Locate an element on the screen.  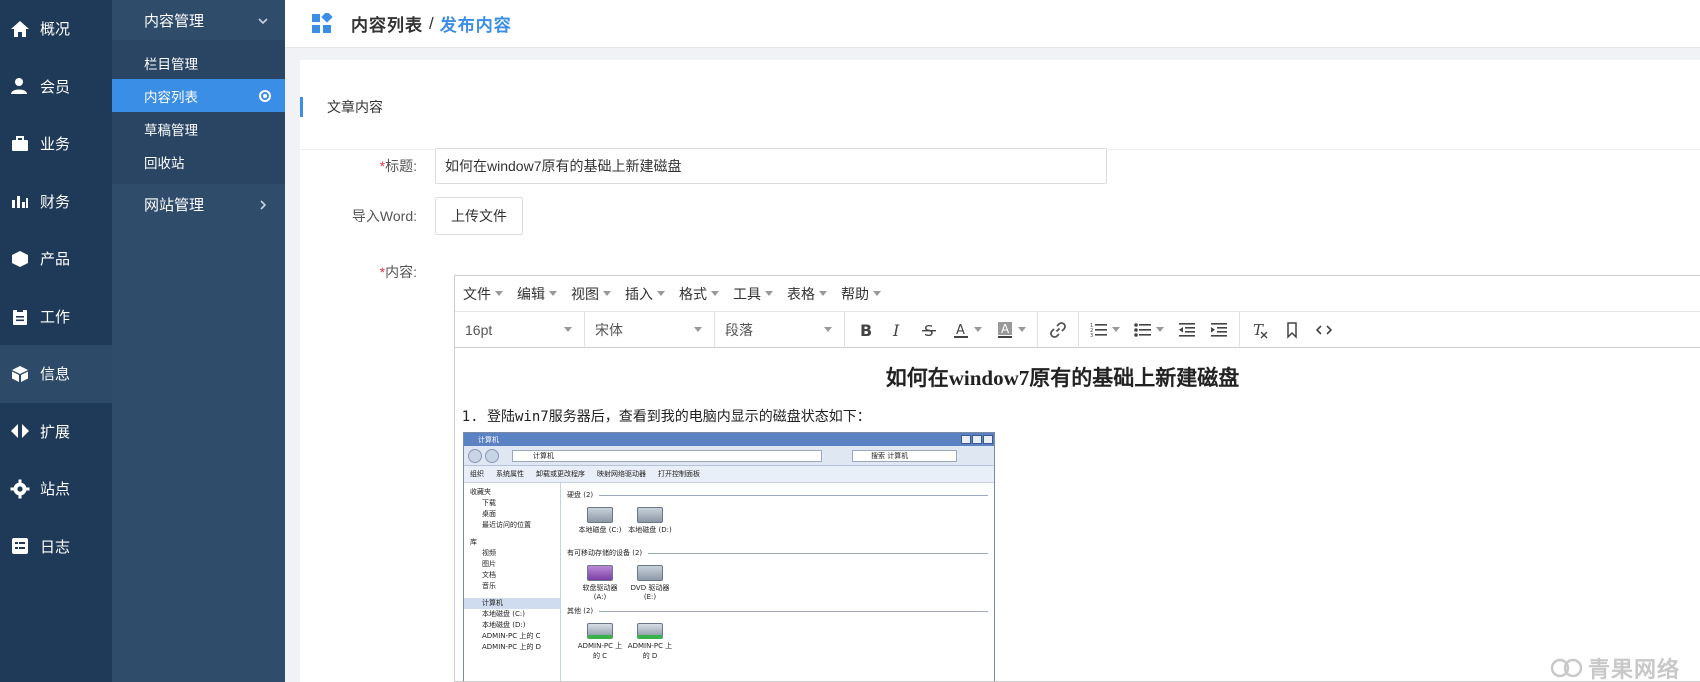
screenshot-sidebar-item: 本地磁盘 (C:) is located at coordinates (503, 614).